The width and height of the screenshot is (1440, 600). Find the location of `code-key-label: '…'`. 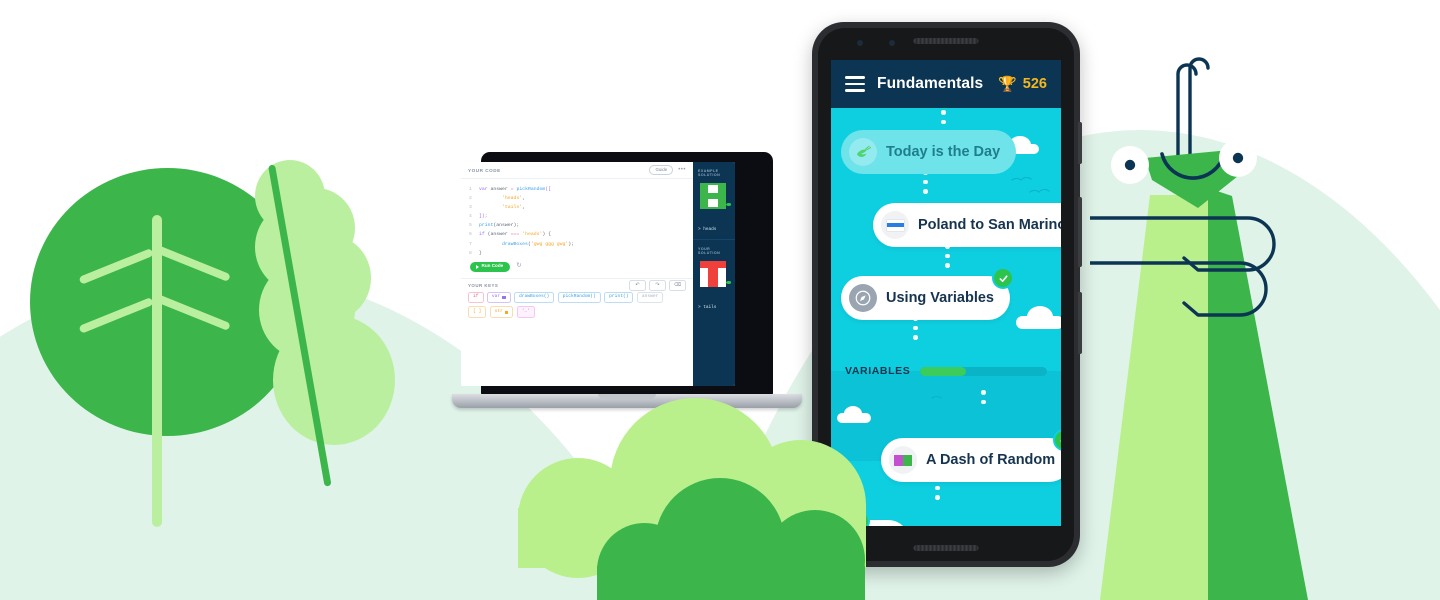

code-key-label: '…' is located at coordinates (526, 311).